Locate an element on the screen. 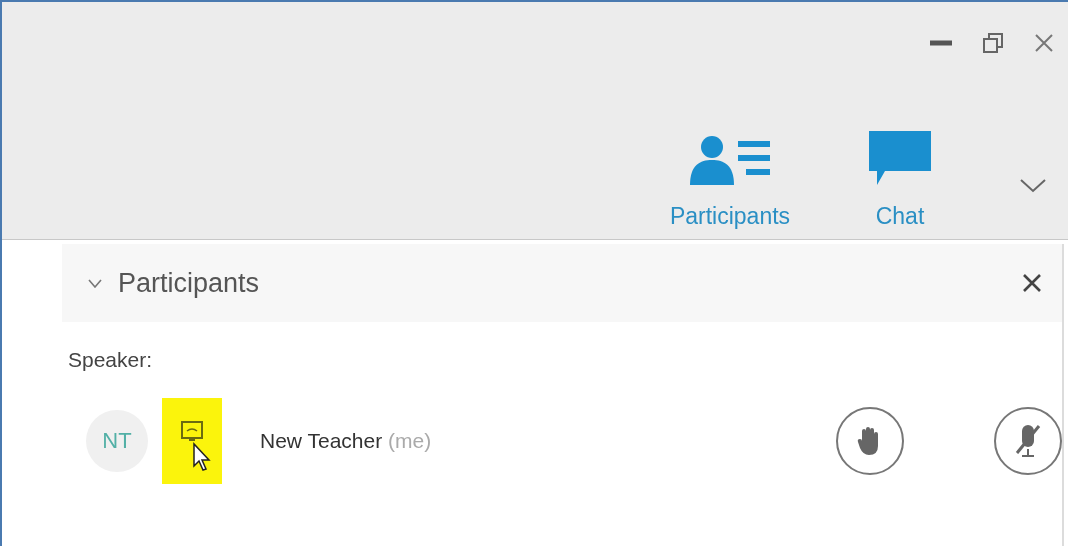  toolbar-tab: Chat is located at coordinates (900, 181).